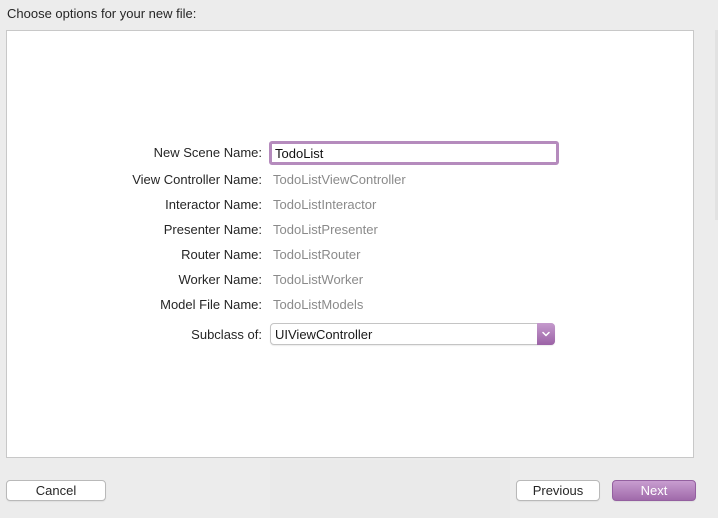 The width and height of the screenshot is (718, 518). What do you see at coordinates (318, 304) in the screenshot?
I see `model-file-name-value: TodoListModels` at bounding box center [318, 304].